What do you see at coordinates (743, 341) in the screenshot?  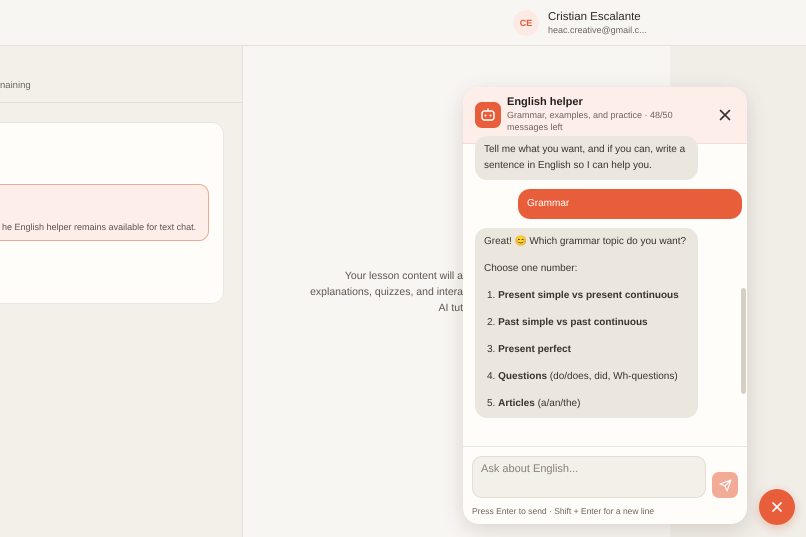 I see `scrollbar` at bounding box center [743, 341].